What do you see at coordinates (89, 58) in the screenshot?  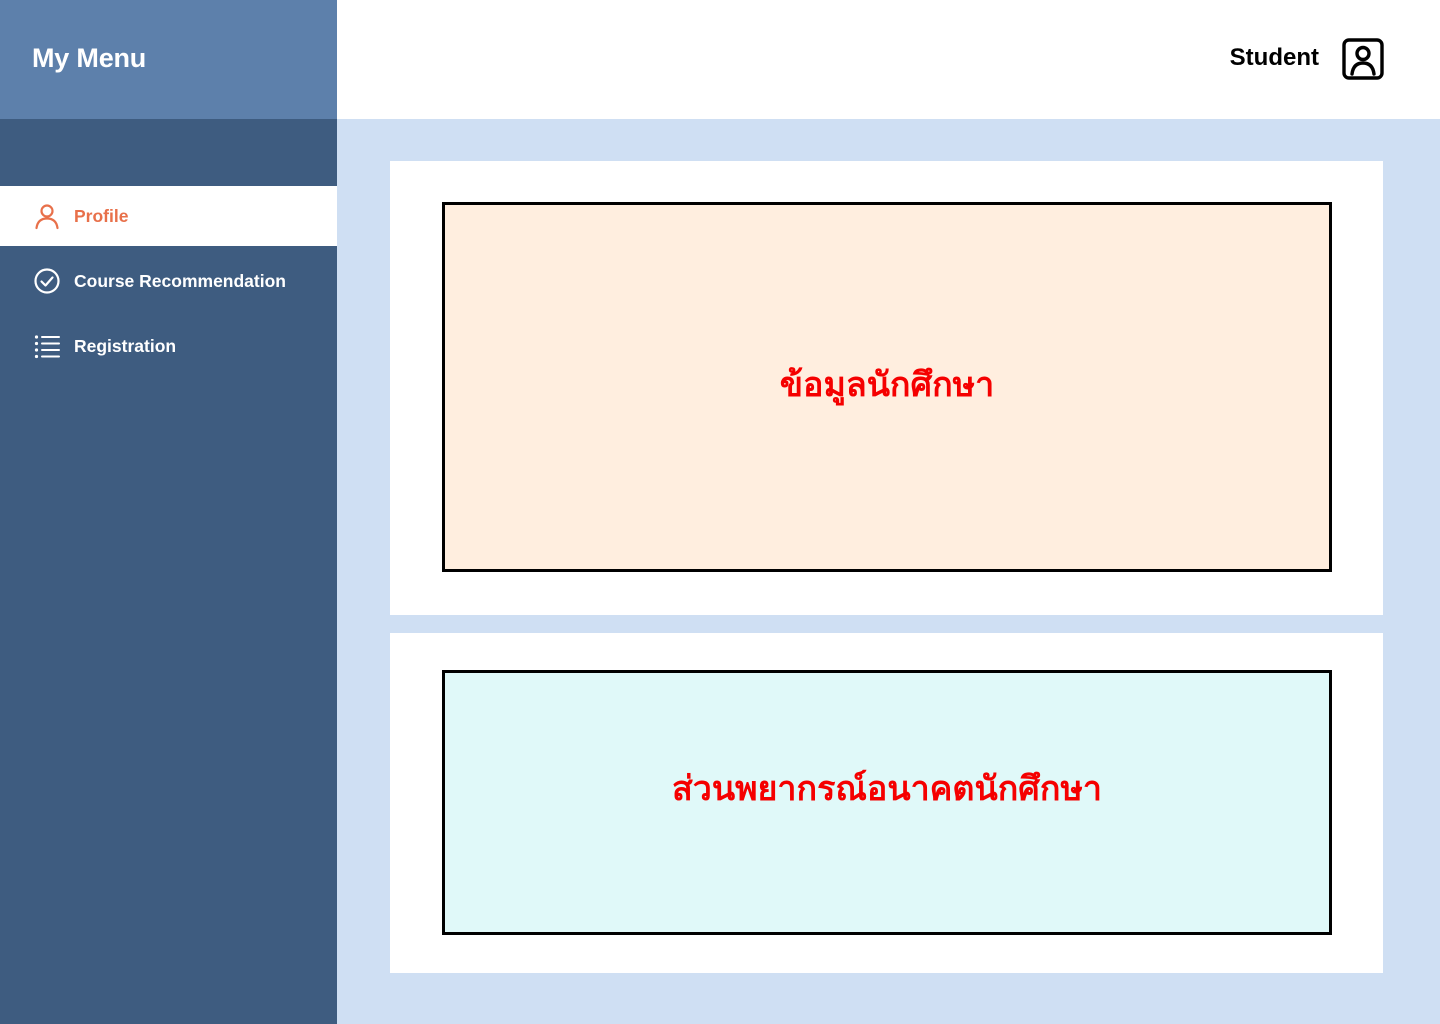 I see `sidebar-title: My Menu` at bounding box center [89, 58].